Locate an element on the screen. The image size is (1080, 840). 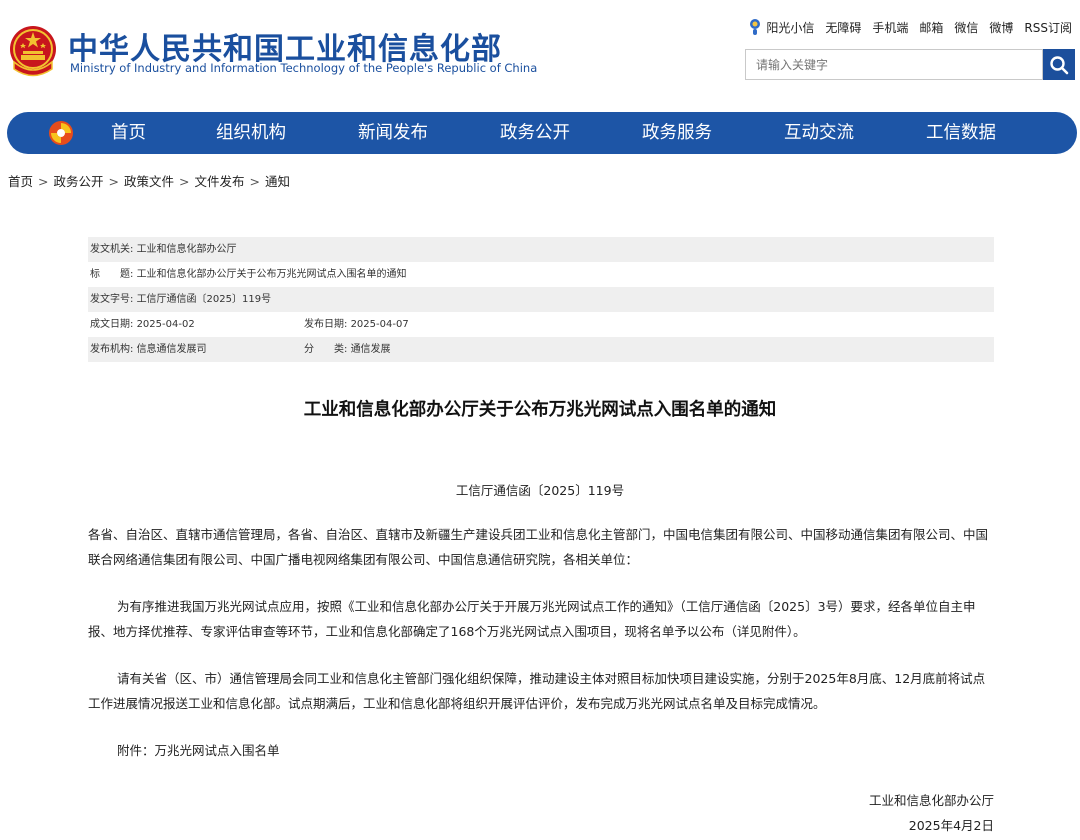
article-doc-number: 工信厅通信函〔2025〕119号 is located at coordinates (540, 490).